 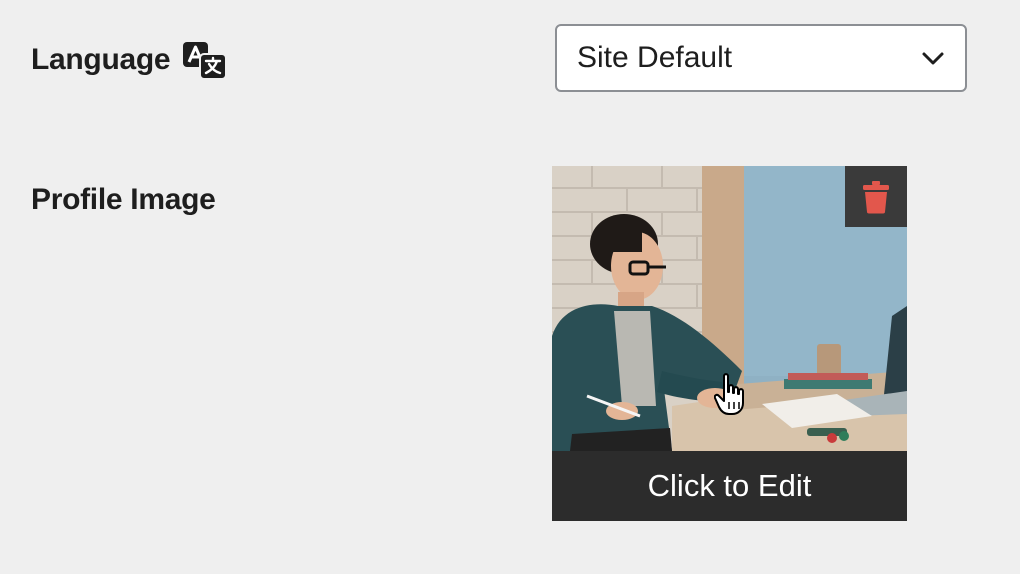 What do you see at coordinates (655, 57) in the screenshot?
I see `language-select-value: Site Default` at bounding box center [655, 57].